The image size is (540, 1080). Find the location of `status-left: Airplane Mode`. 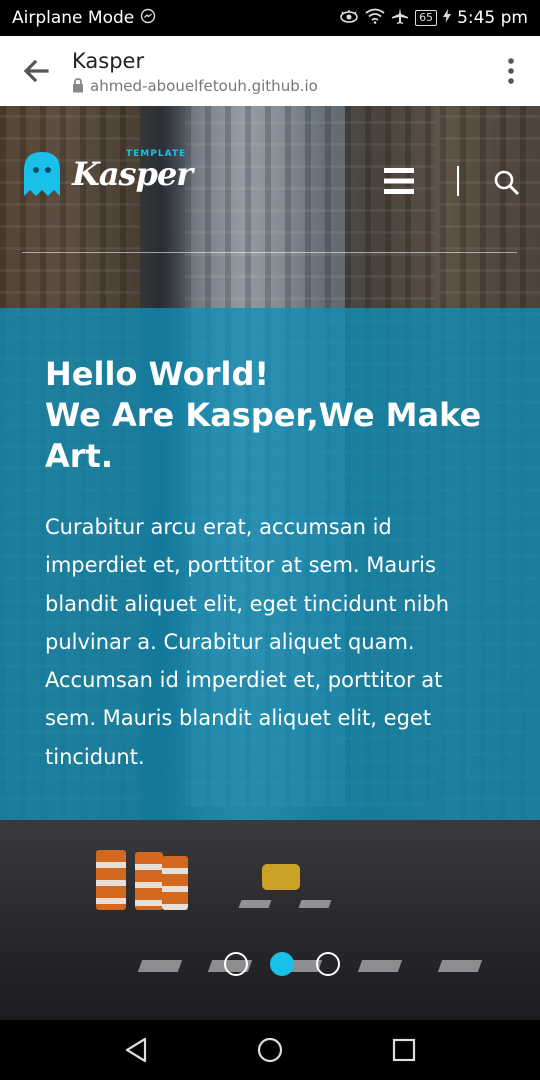

status-left: Airplane Mode is located at coordinates (84, 18).